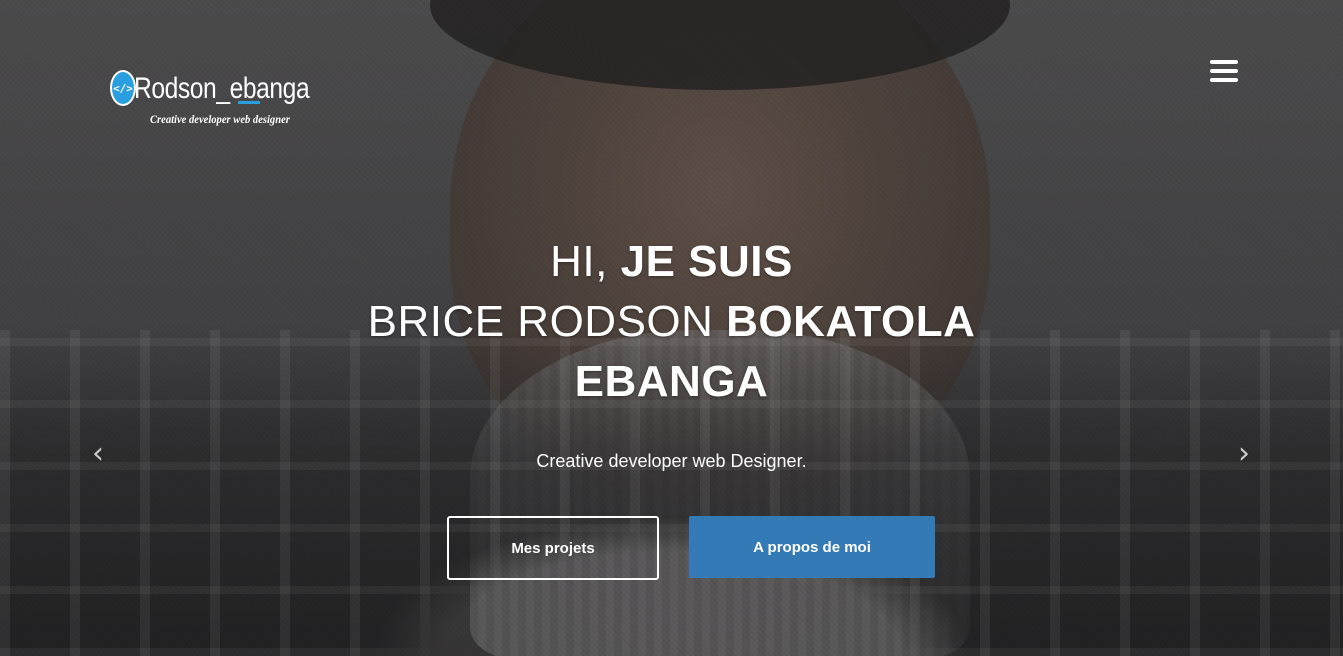 This screenshot has width=1343, height=656. What do you see at coordinates (220, 119) in the screenshot?
I see `logo-tagline: Creative developer web designer` at bounding box center [220, 119].